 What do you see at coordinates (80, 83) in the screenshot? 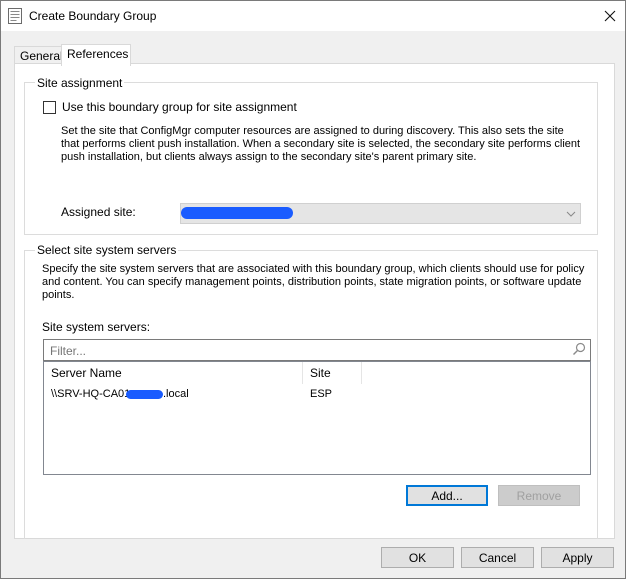
I see `site-assignment-group-label: Site assignment` at bounding box center [80, 83].